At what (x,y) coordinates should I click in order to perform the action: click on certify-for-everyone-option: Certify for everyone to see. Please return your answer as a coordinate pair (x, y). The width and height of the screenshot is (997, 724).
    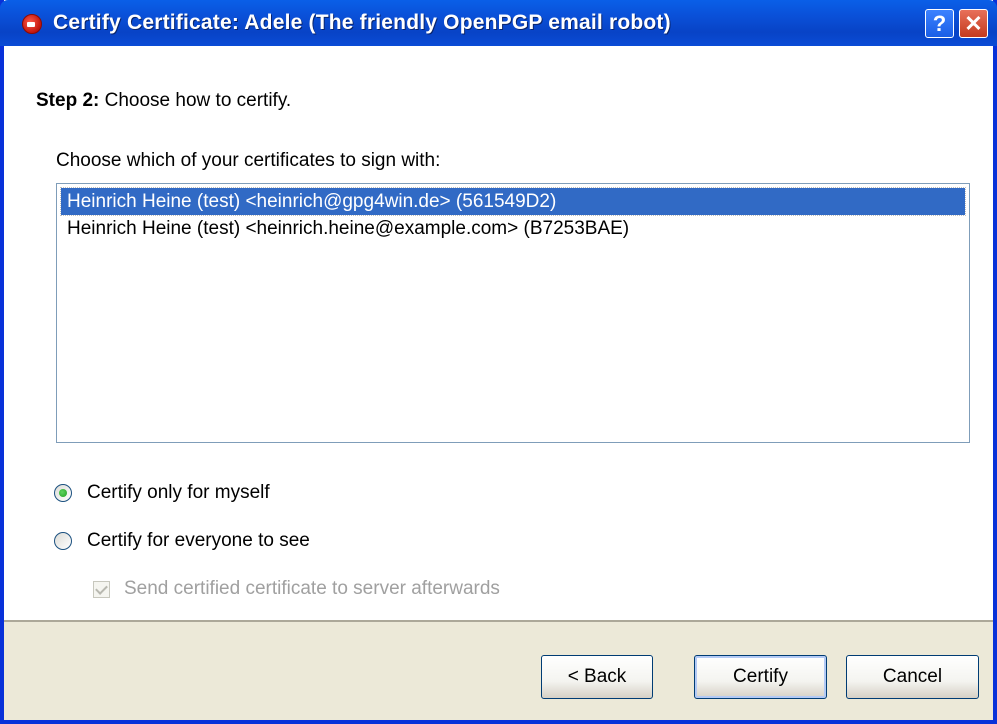
    Looking at the image, I should click on (182, 541).